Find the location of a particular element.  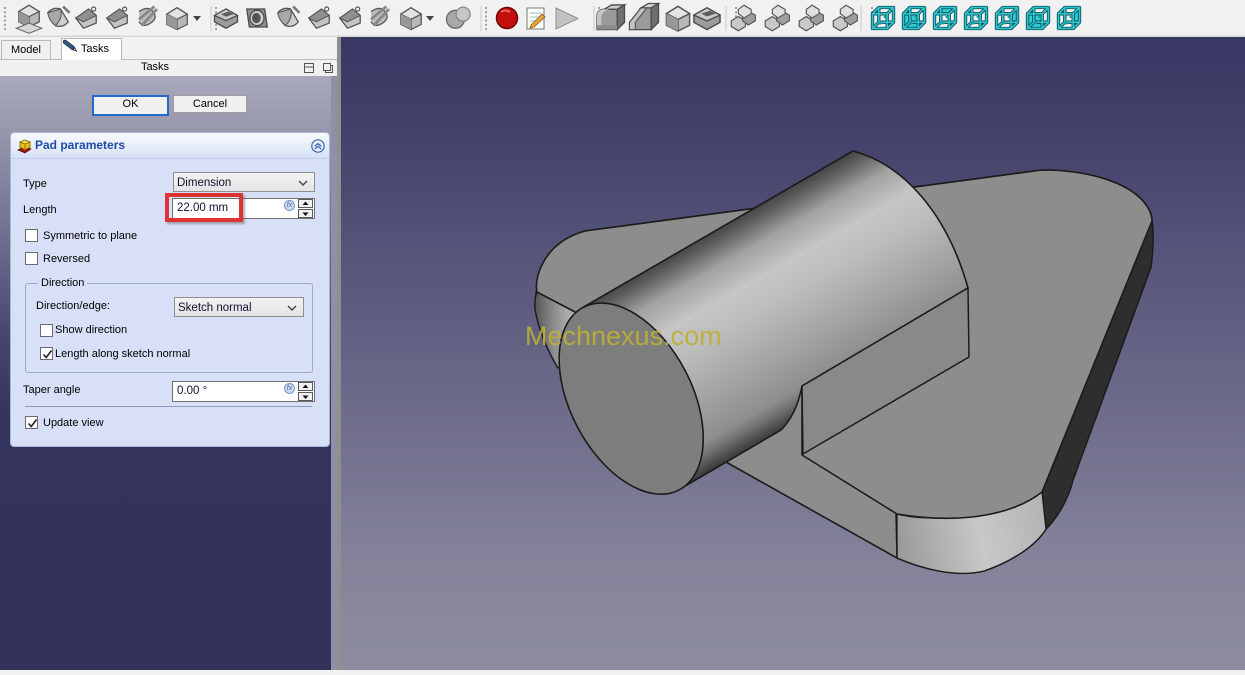

svg-text: Mechnexus.com is located at coordinates (623, 336).